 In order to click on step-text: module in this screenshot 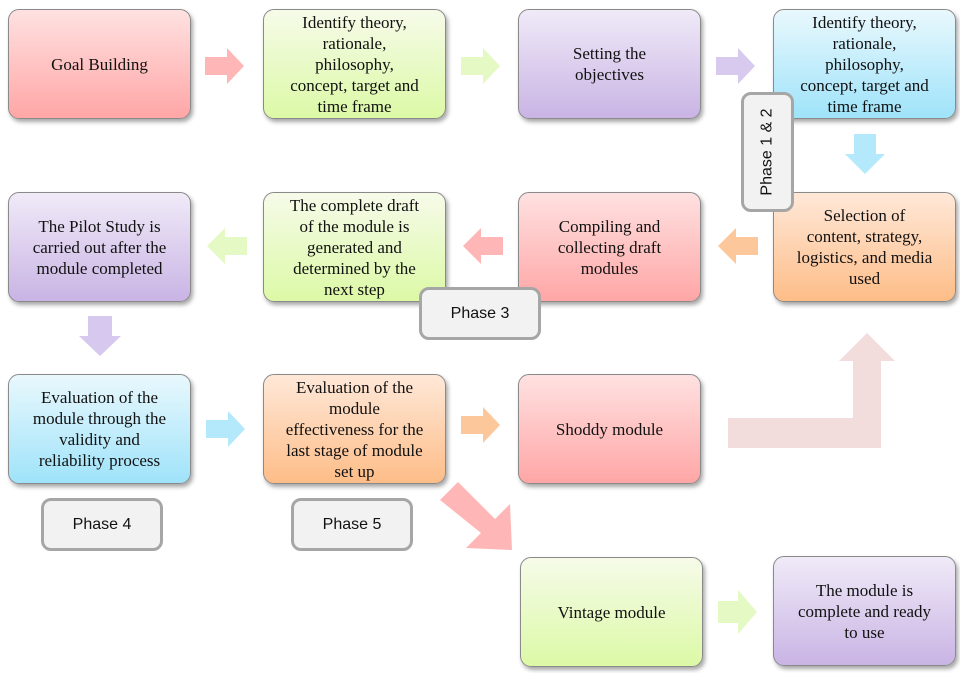, I will do `click(354, 408)`.